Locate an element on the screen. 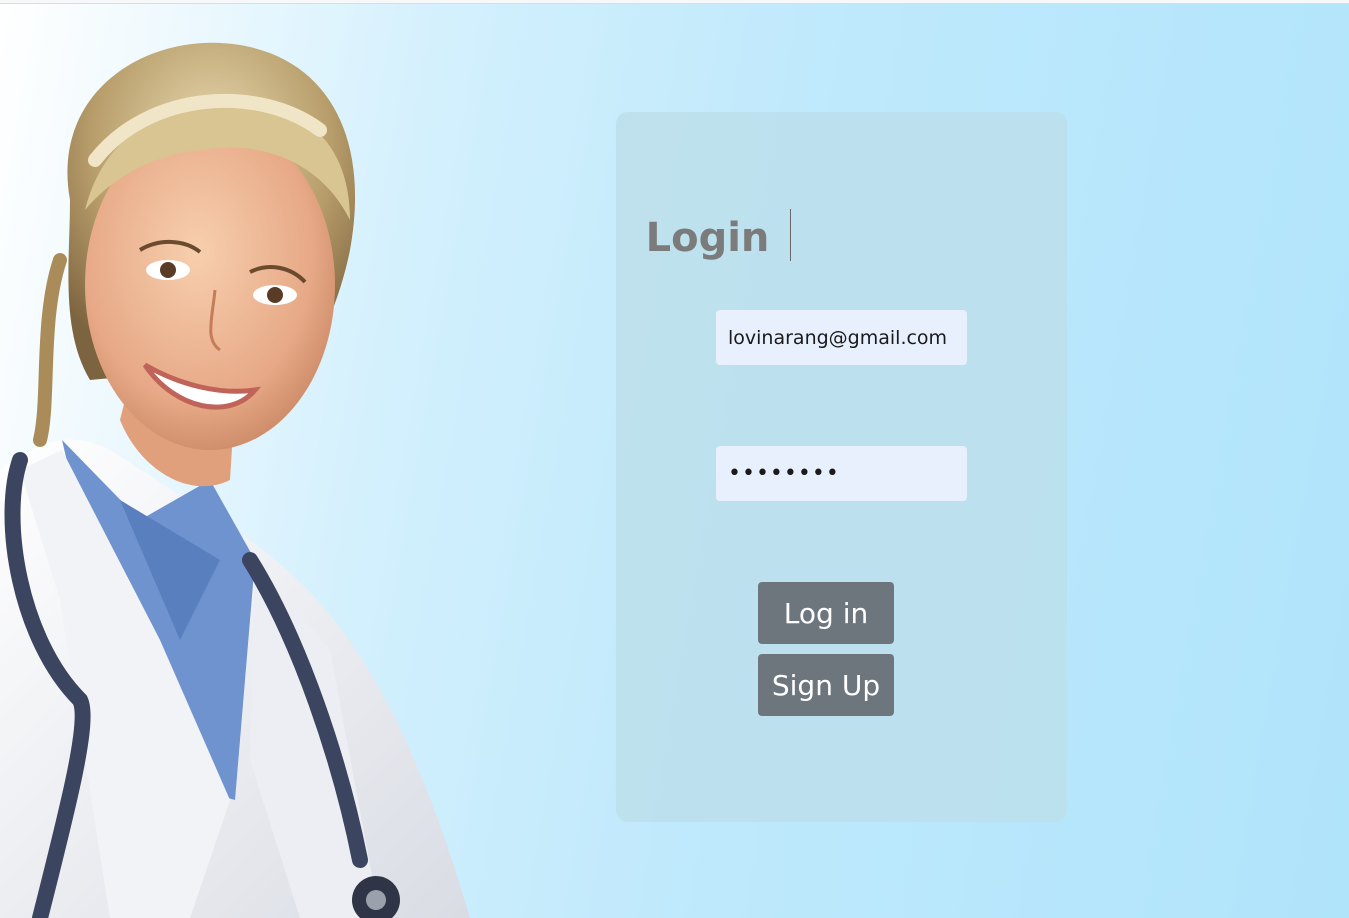 Image resolution: width=1349 pixels, height=918 pixels. login-title: Login is located at coordinates (707, 238).